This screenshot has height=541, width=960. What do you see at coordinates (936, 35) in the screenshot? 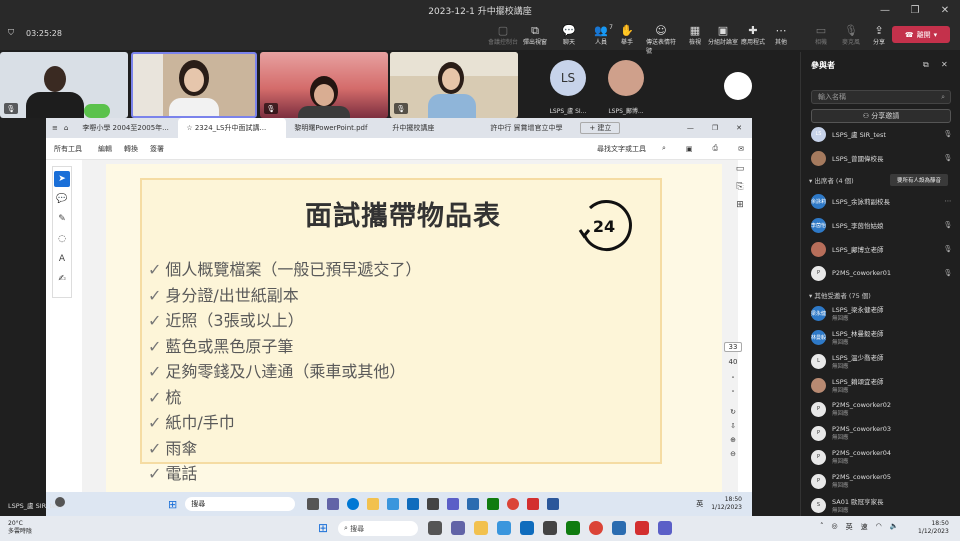
I see `chevron-down-icon: ▾` at bounding box center [936, 35].